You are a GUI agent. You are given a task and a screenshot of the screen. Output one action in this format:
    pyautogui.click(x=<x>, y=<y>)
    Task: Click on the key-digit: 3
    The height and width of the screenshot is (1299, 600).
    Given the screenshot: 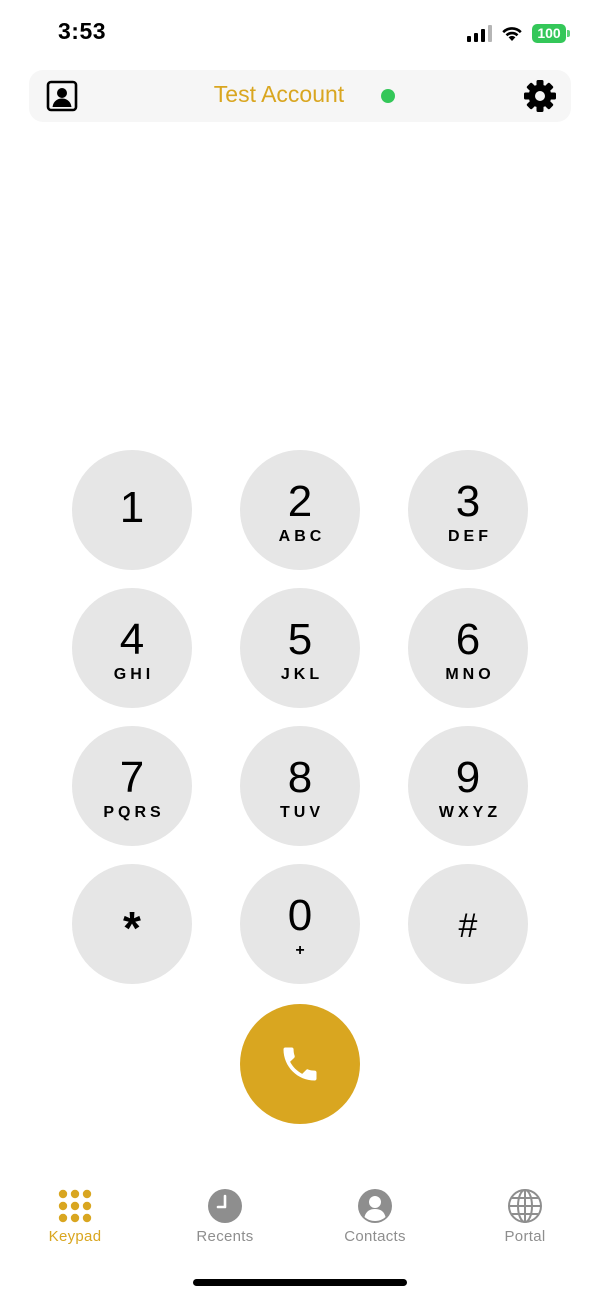 What is the action you would take?
    pyautogui.click(x=468, y=501)
    